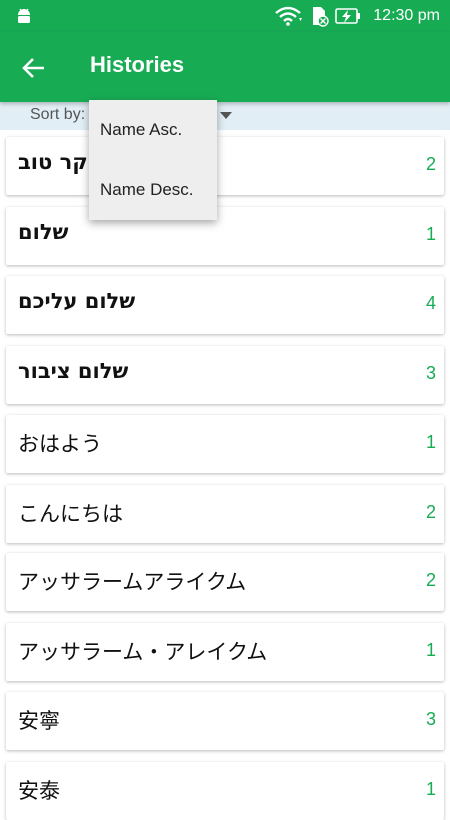  Describe the element at coordinates (39, 791) in the screenshot. I see `item-name: 安泰` at that location.